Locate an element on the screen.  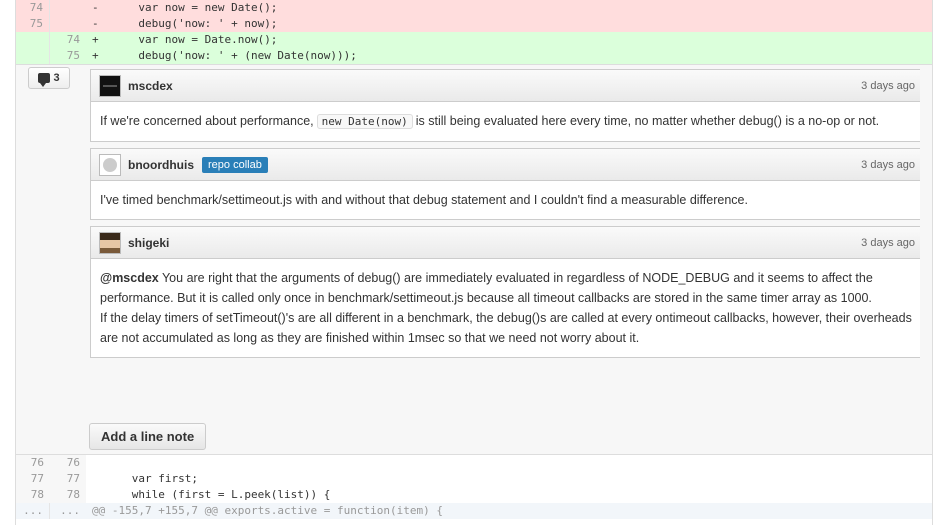
new-line-number: 75 is located at coordinates (68, 56).